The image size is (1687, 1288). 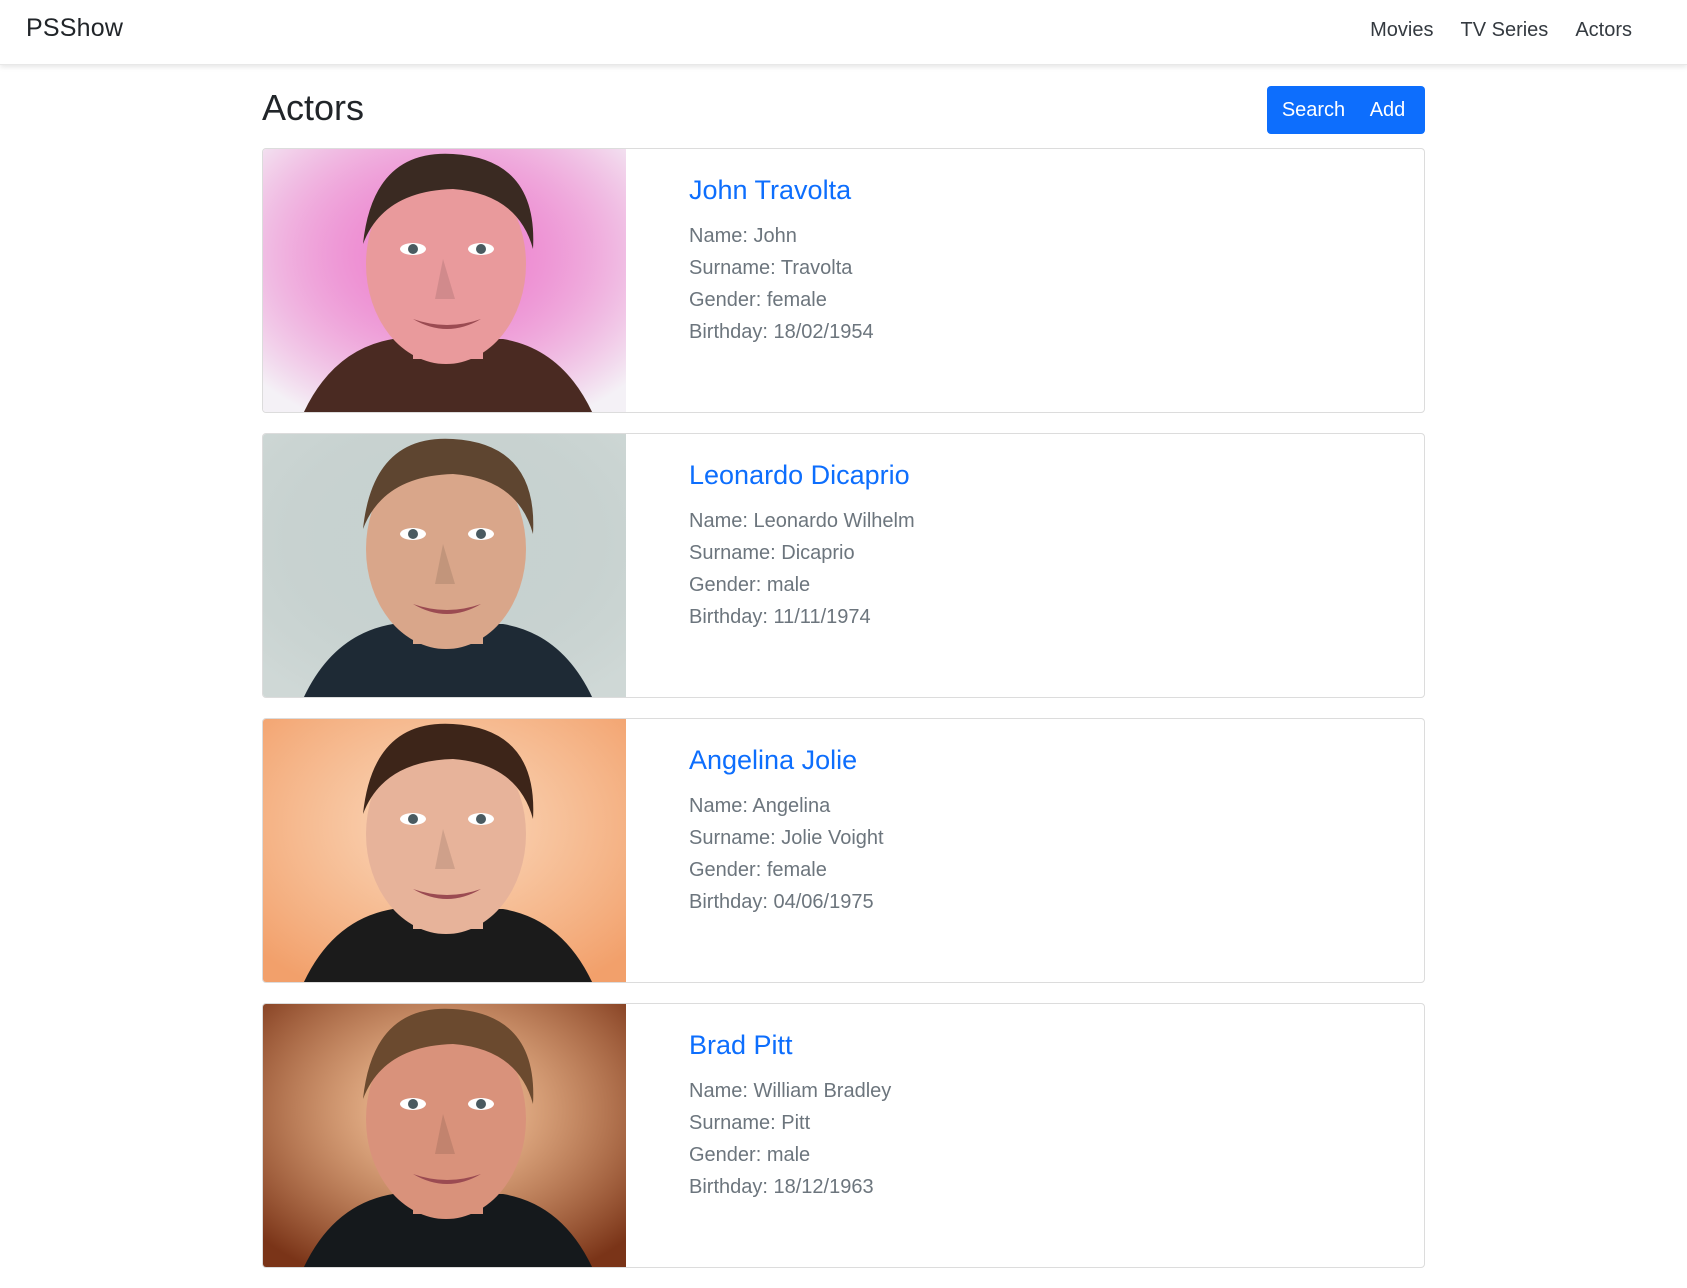 What do you see at coordinates (843, 32) in the screenshot?
I see `top-navbar: PSShow Movies TV Series Actors` at bounding box center [843, 32].